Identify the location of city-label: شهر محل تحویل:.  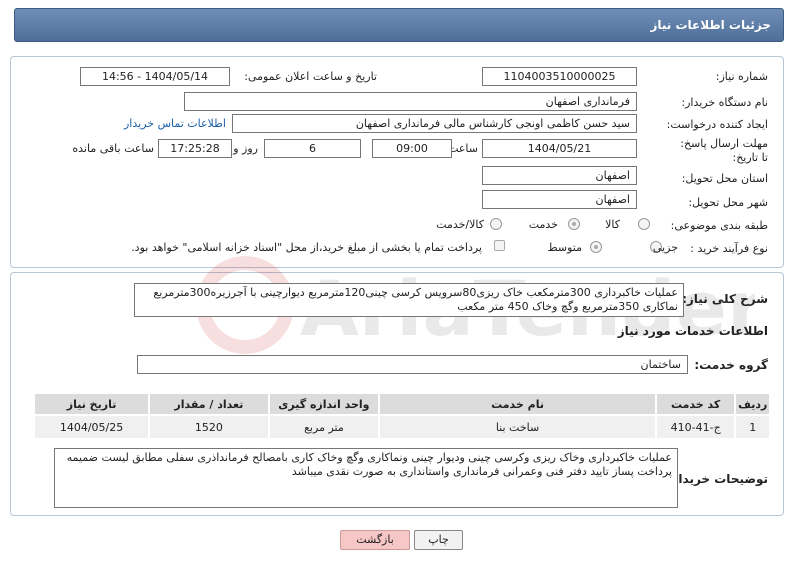
(728, 202).